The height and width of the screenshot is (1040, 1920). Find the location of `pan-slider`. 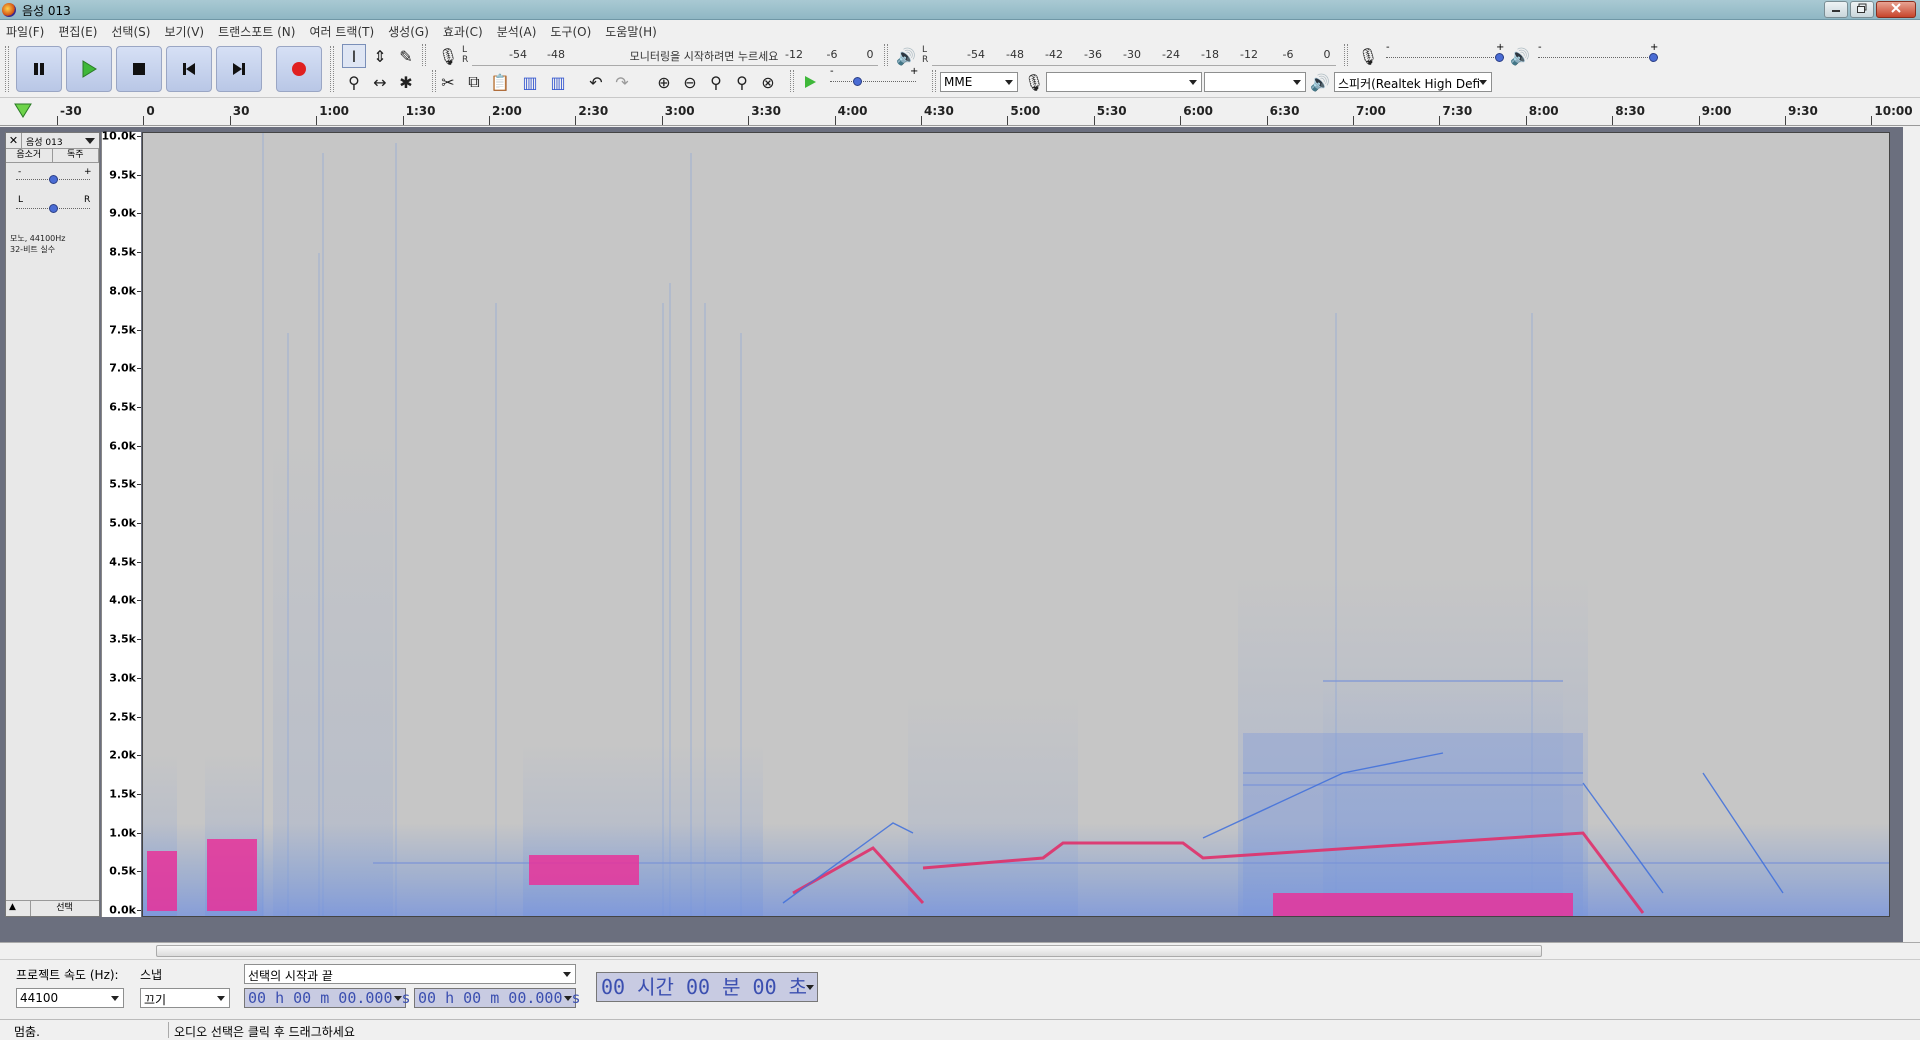

pan-slider is located at coordinates (53, 209).